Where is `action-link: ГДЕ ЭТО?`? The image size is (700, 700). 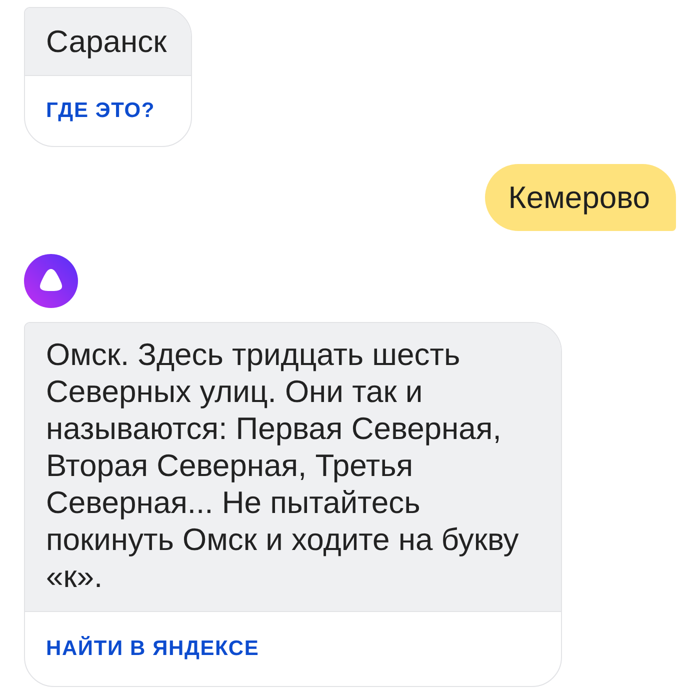
action-link: ГДЕ ЭТО? is located at coordinates (100, 111).